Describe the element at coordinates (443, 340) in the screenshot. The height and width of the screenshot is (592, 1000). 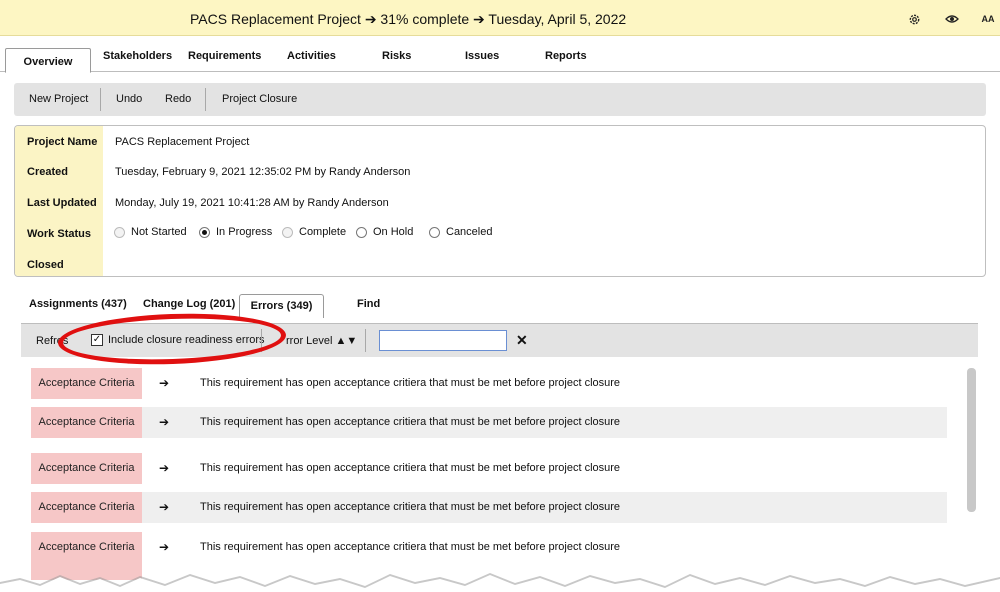
I see `errors-search-input` at that location.